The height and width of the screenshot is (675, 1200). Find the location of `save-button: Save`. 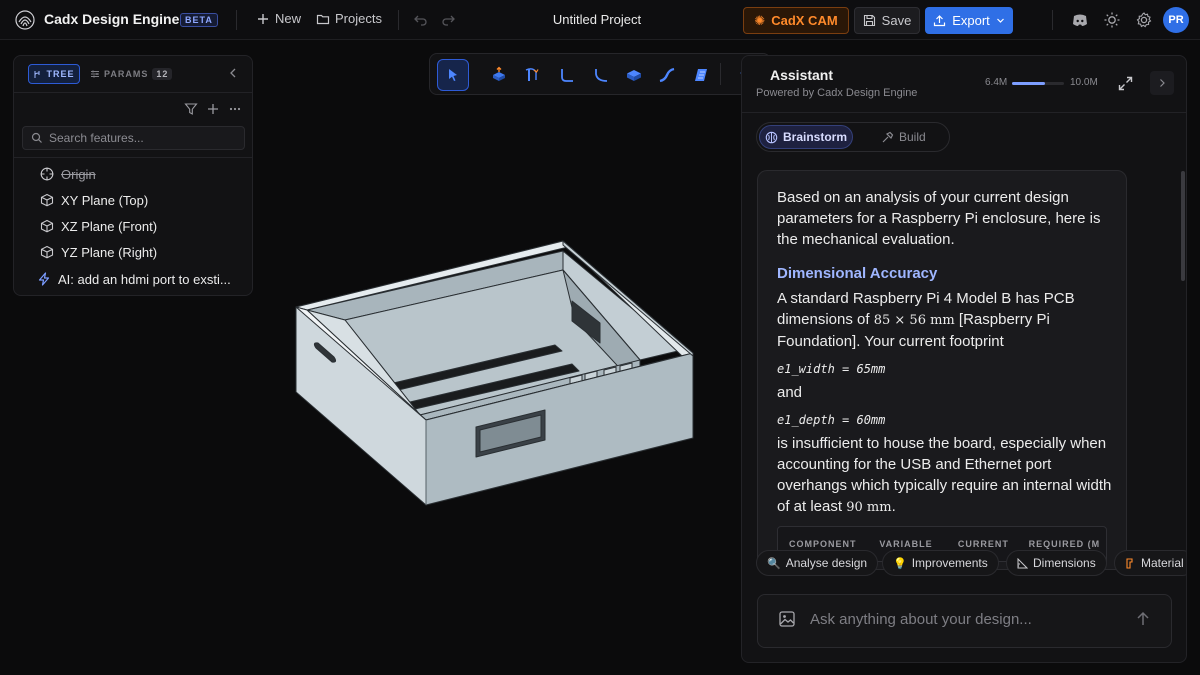

save-button: Save is located at coordinates (887, 20).